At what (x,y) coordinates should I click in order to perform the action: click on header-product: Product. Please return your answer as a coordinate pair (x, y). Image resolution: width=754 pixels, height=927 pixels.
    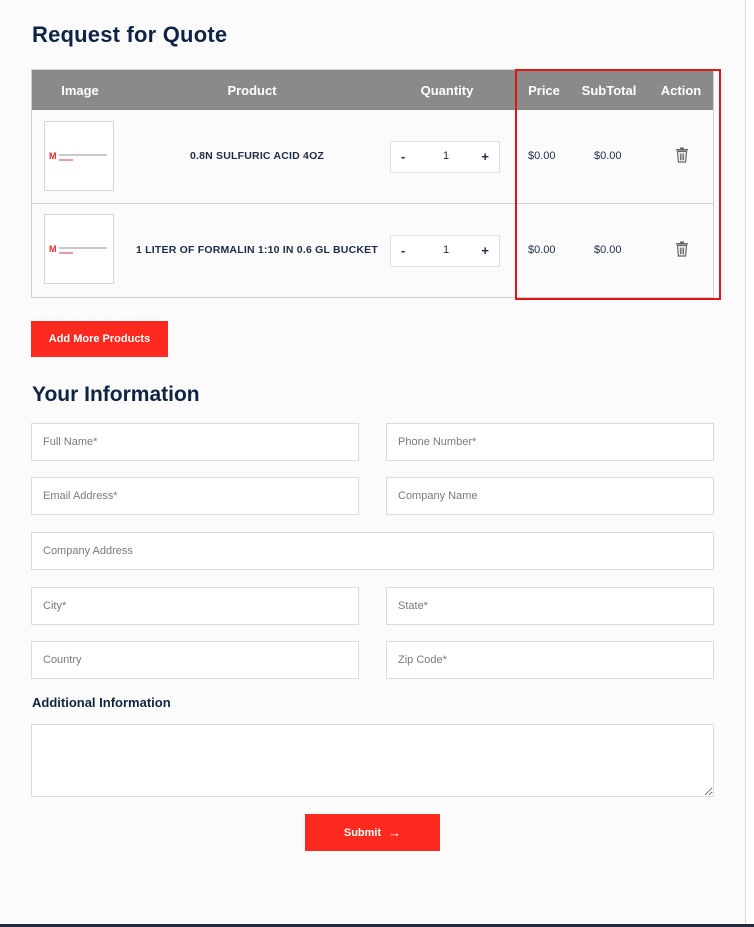
    Looking at the image, I should click on (252, 90).